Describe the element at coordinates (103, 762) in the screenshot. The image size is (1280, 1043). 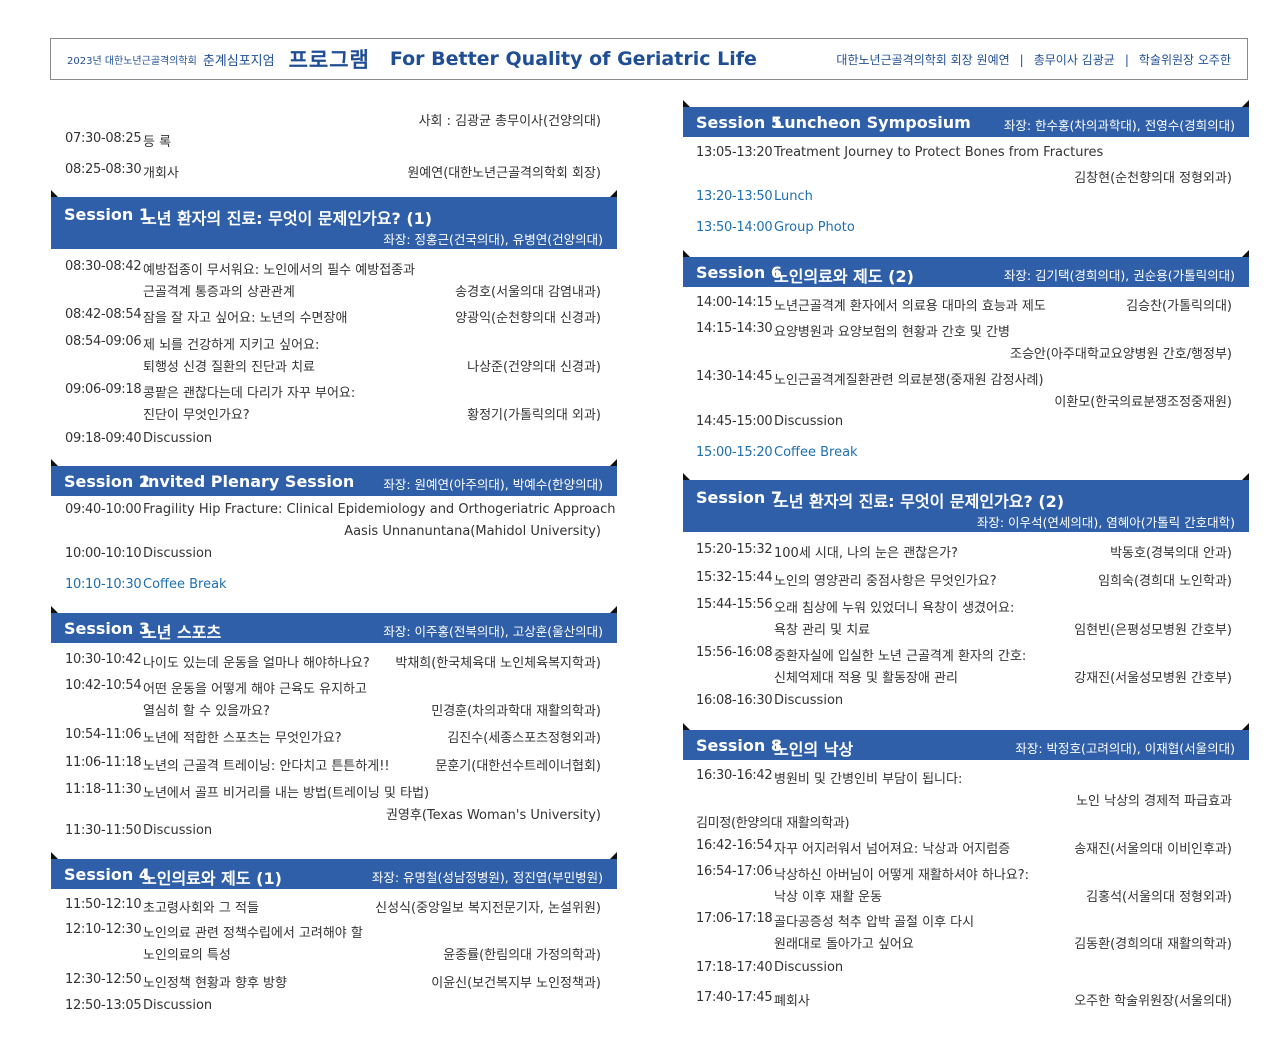
I see `time: 11:06-11:18` at that location.